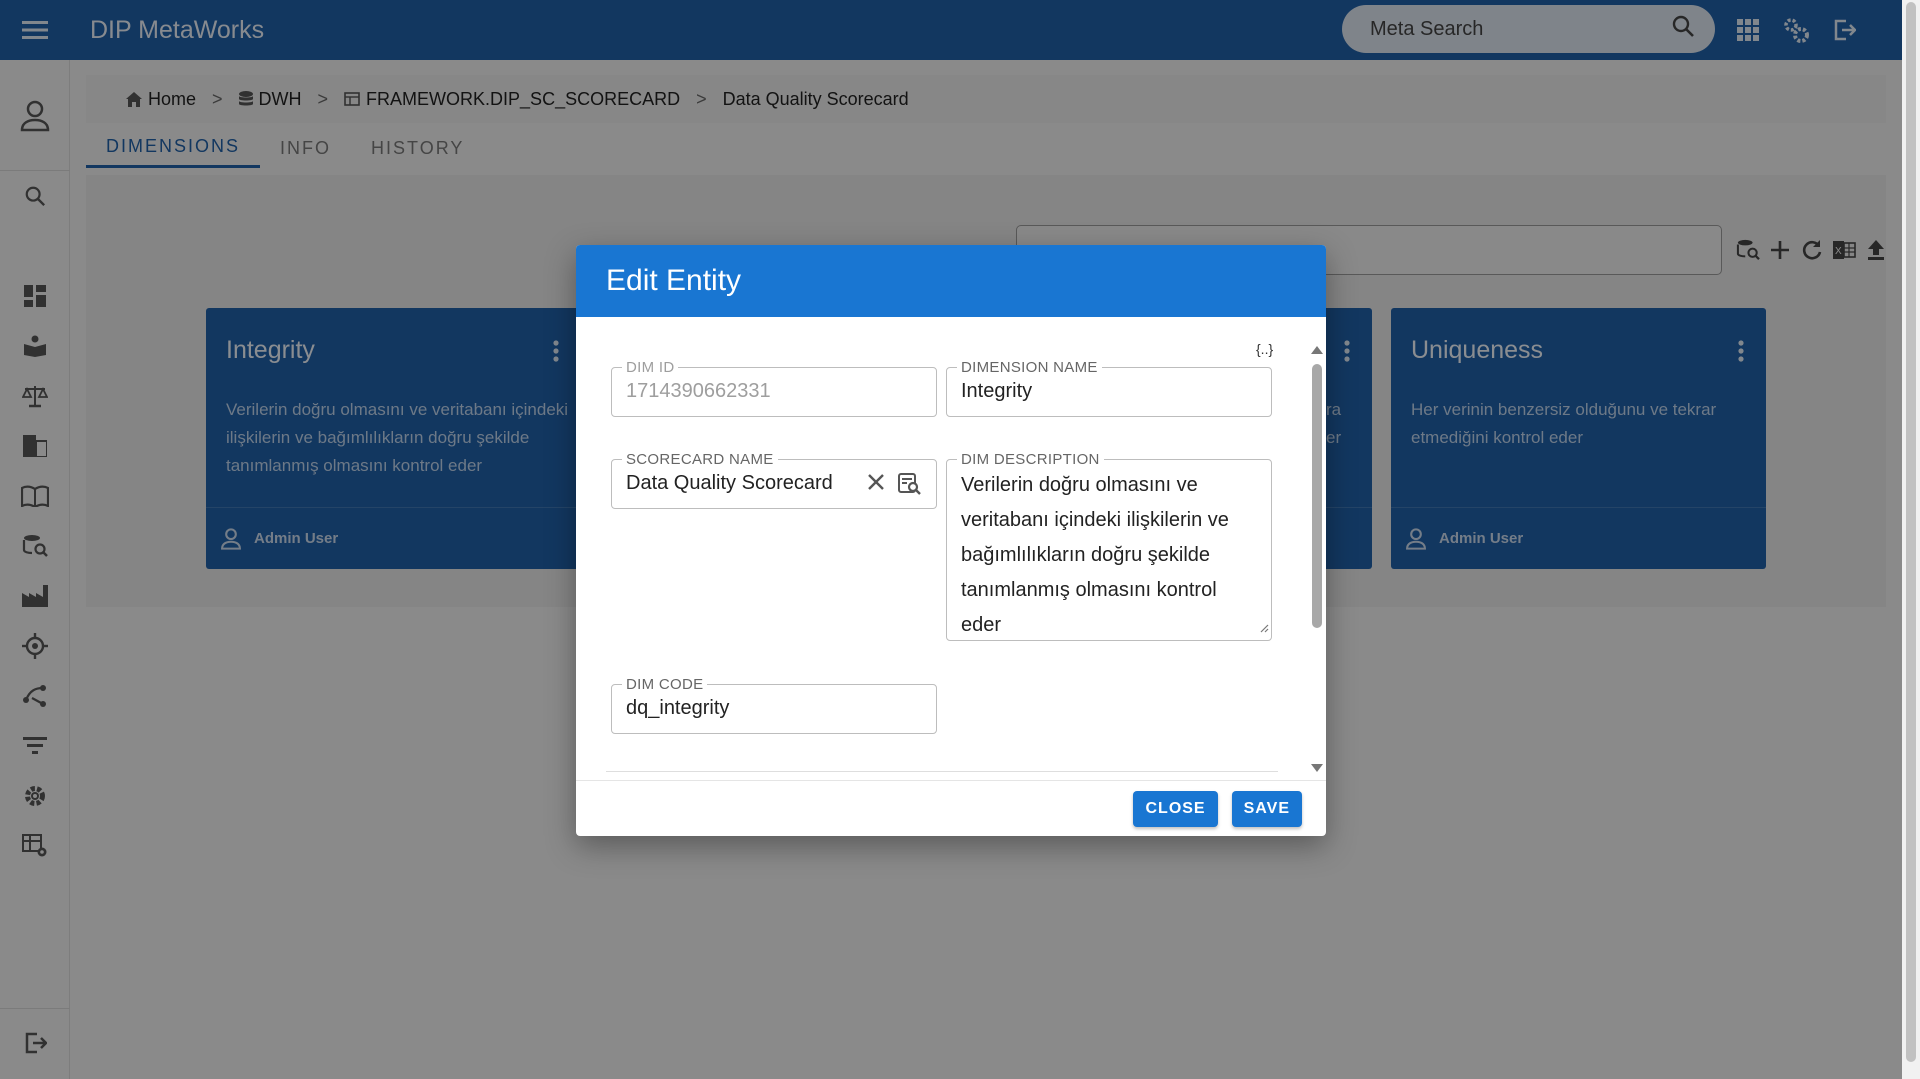  What do you see at coordinates (698, 391) in the screenshot?
I see `dim-id-value: 1714390662331` at bounding box center [698, 391].